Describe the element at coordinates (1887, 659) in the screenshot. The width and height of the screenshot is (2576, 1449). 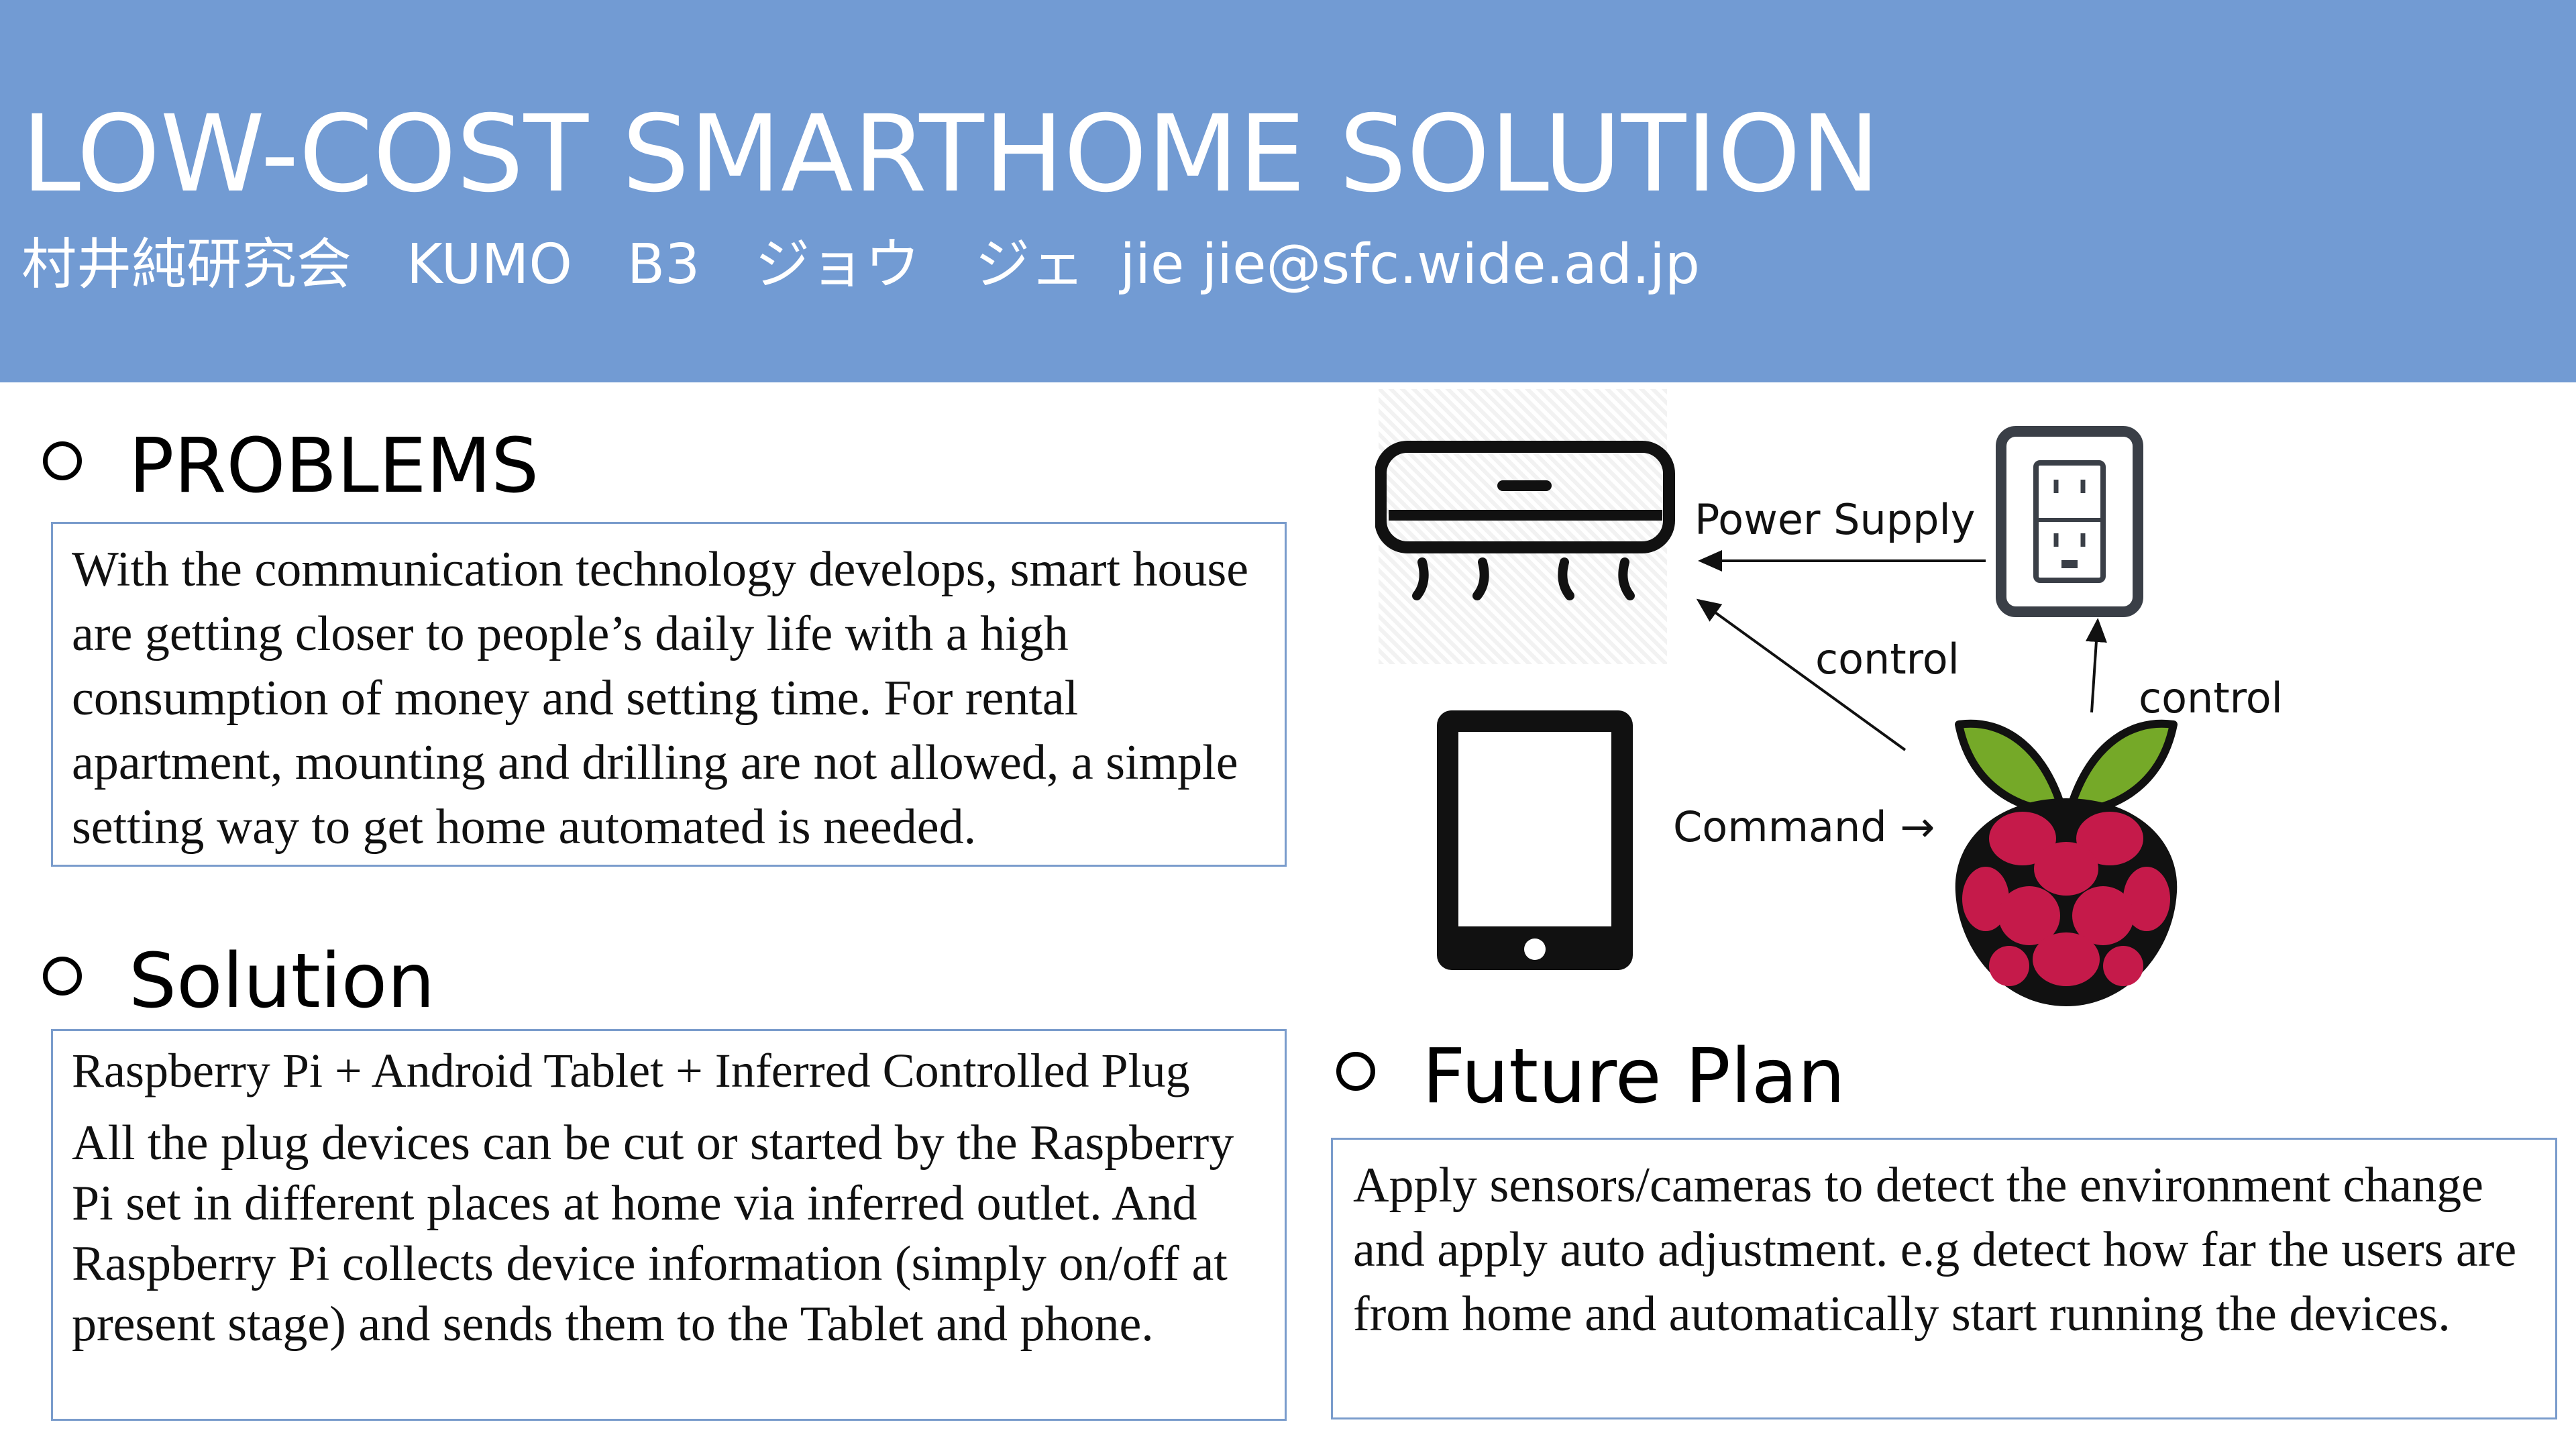
I see `control-label-left: control` at that location.